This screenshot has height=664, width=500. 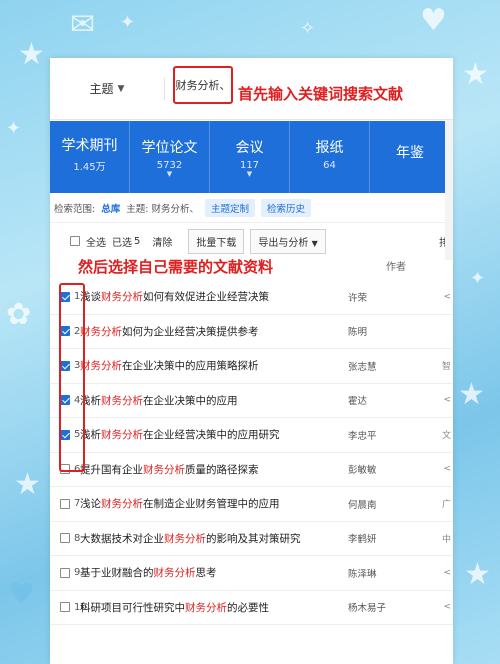 I want to click on select-annotation: 然后选择自己需要的文献资料, so click(x=176, y=267).